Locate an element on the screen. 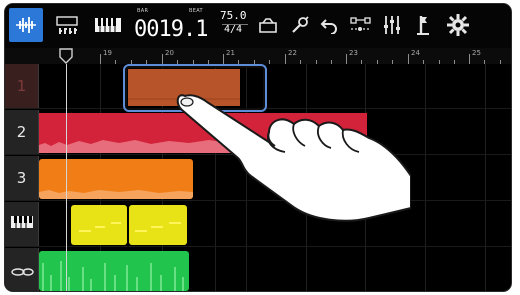 This screenshot has width=520, height=295. undo-button is located at coordinates (330, 25).